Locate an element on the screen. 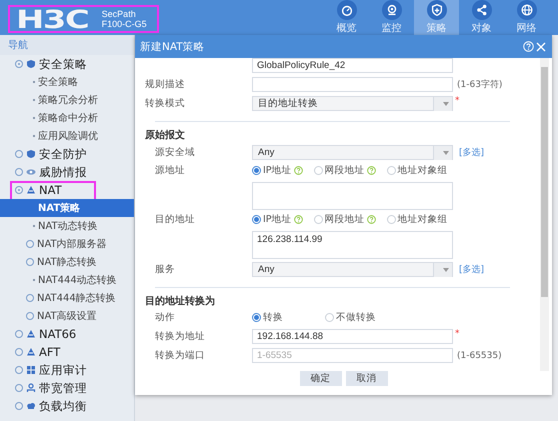  network-icon is located at coordinates (31, 190).